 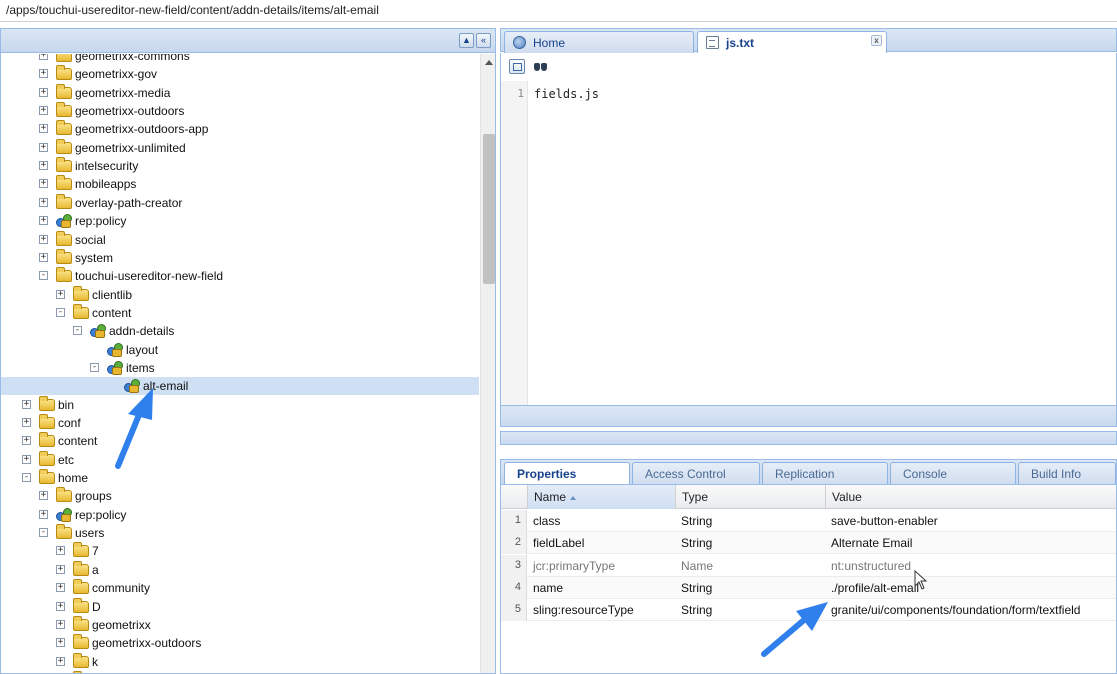 I want to click on close-icon: x, so click(x=876, y=40).